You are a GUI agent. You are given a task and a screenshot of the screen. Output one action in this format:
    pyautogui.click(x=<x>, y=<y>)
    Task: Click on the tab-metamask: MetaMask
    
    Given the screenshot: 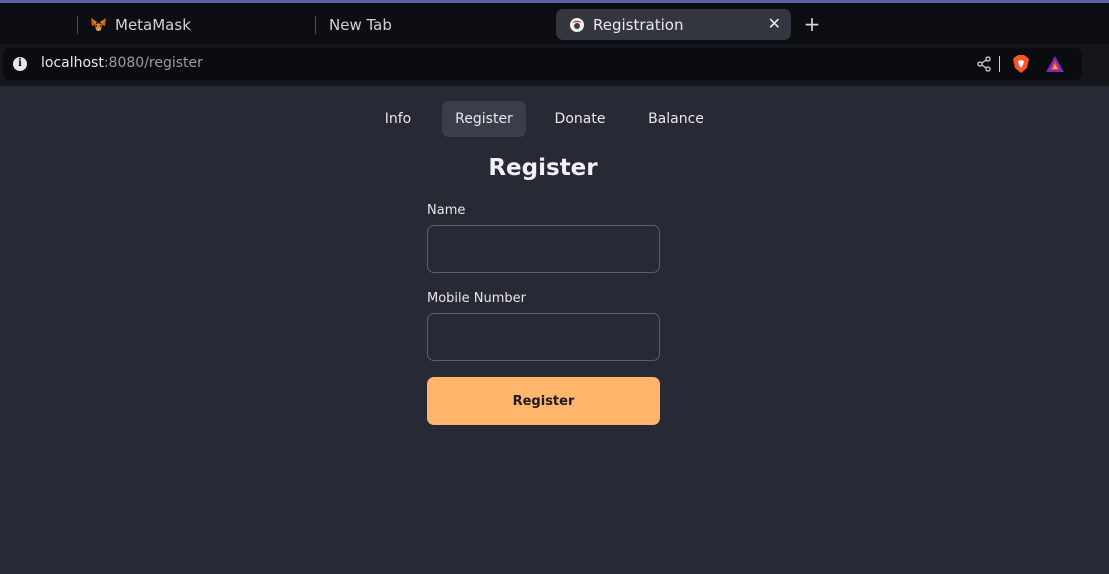 What is the action you would take?
    pyautogui.click(x=200, y=24)
    